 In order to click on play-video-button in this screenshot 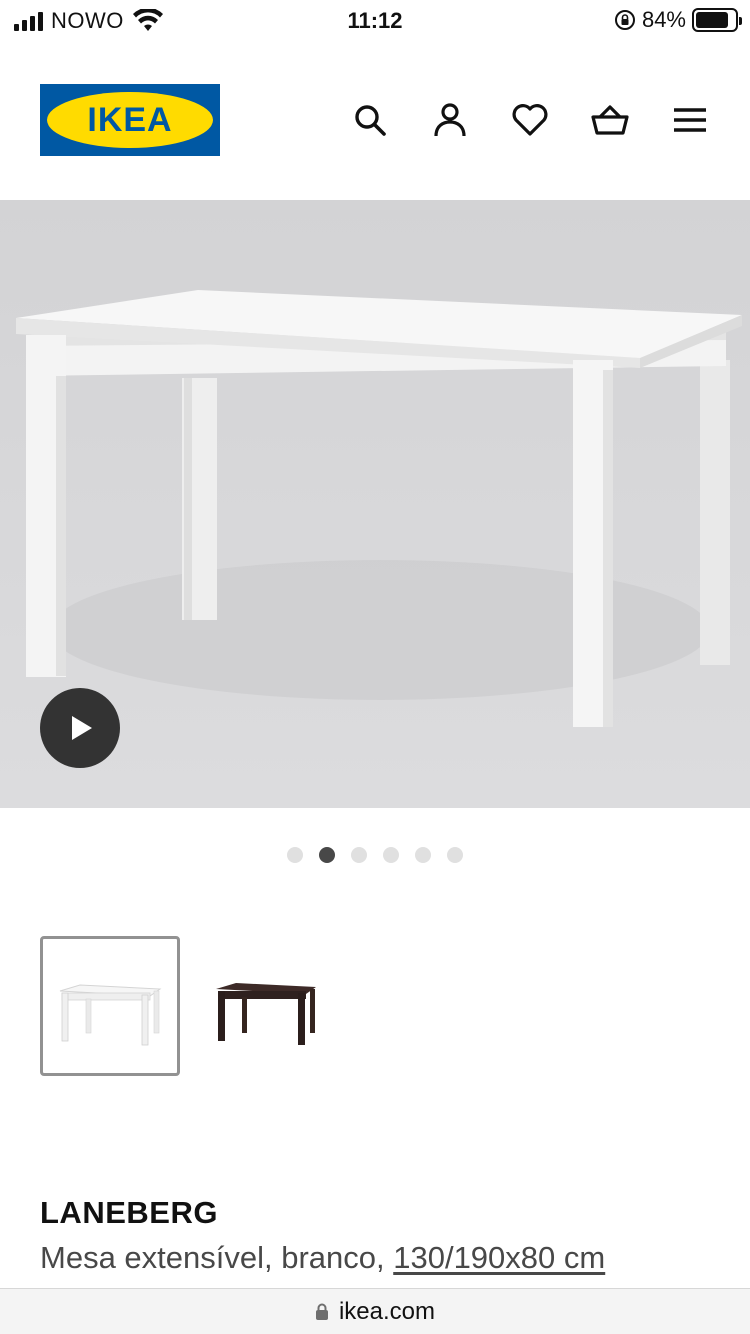, I will do `click(80, 728)`.